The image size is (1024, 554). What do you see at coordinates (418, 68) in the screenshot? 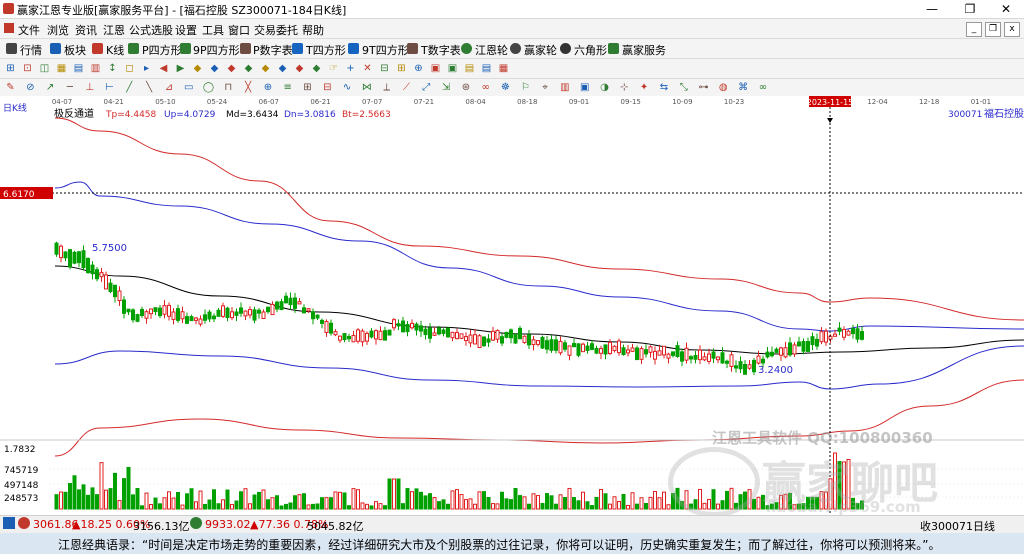
I see `tool-24-icon: ⊕` at bounding box center [418, 68].